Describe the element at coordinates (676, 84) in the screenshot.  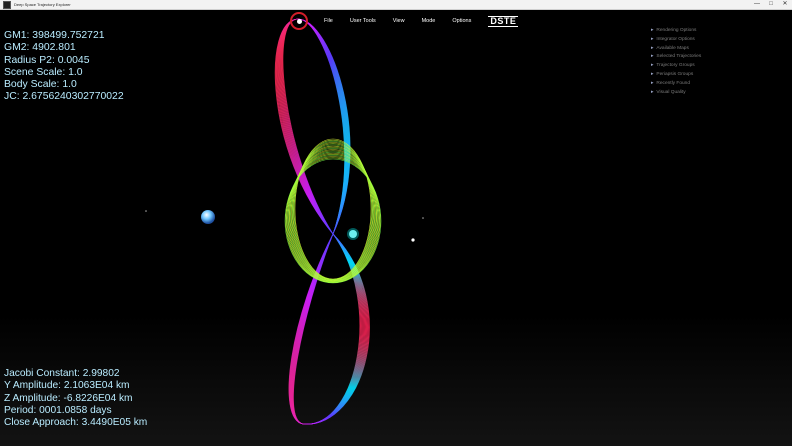
I see `option-recently-found: ▸ Recently Found` at that location.